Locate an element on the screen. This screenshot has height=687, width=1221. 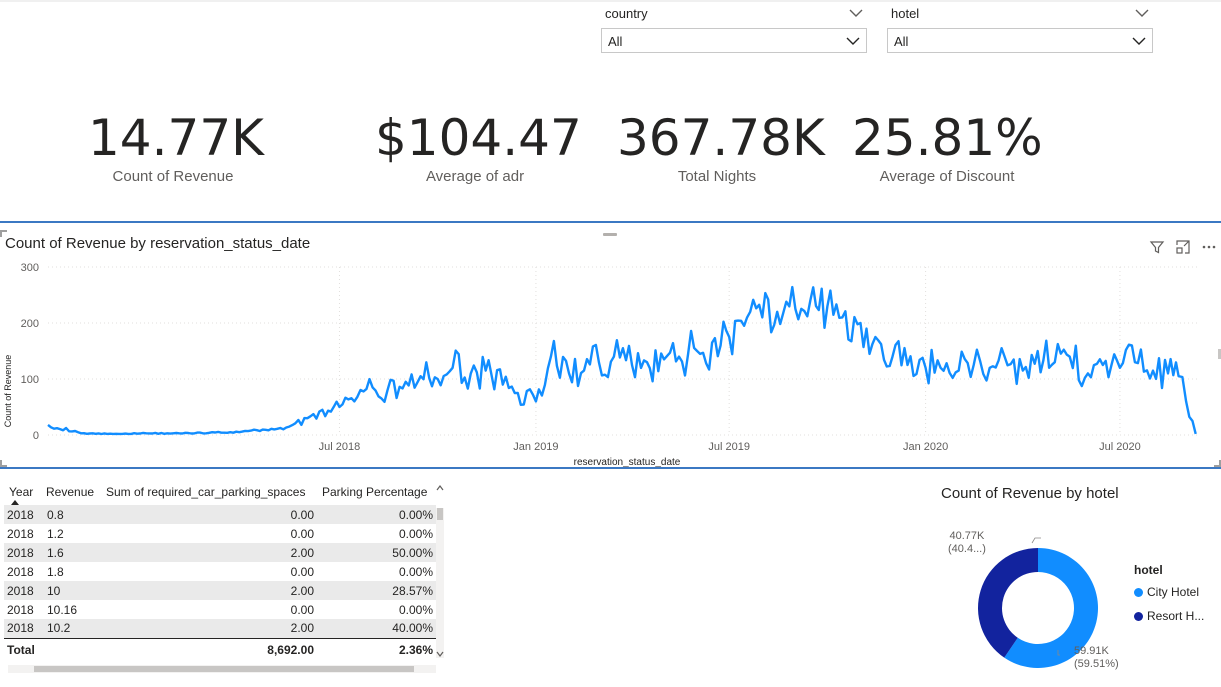
x-axis-ticks: Jul 2018 Jan 2019 Jul 2019 Jan 2020 Jul 2020 is located at coordinates (730, 447).